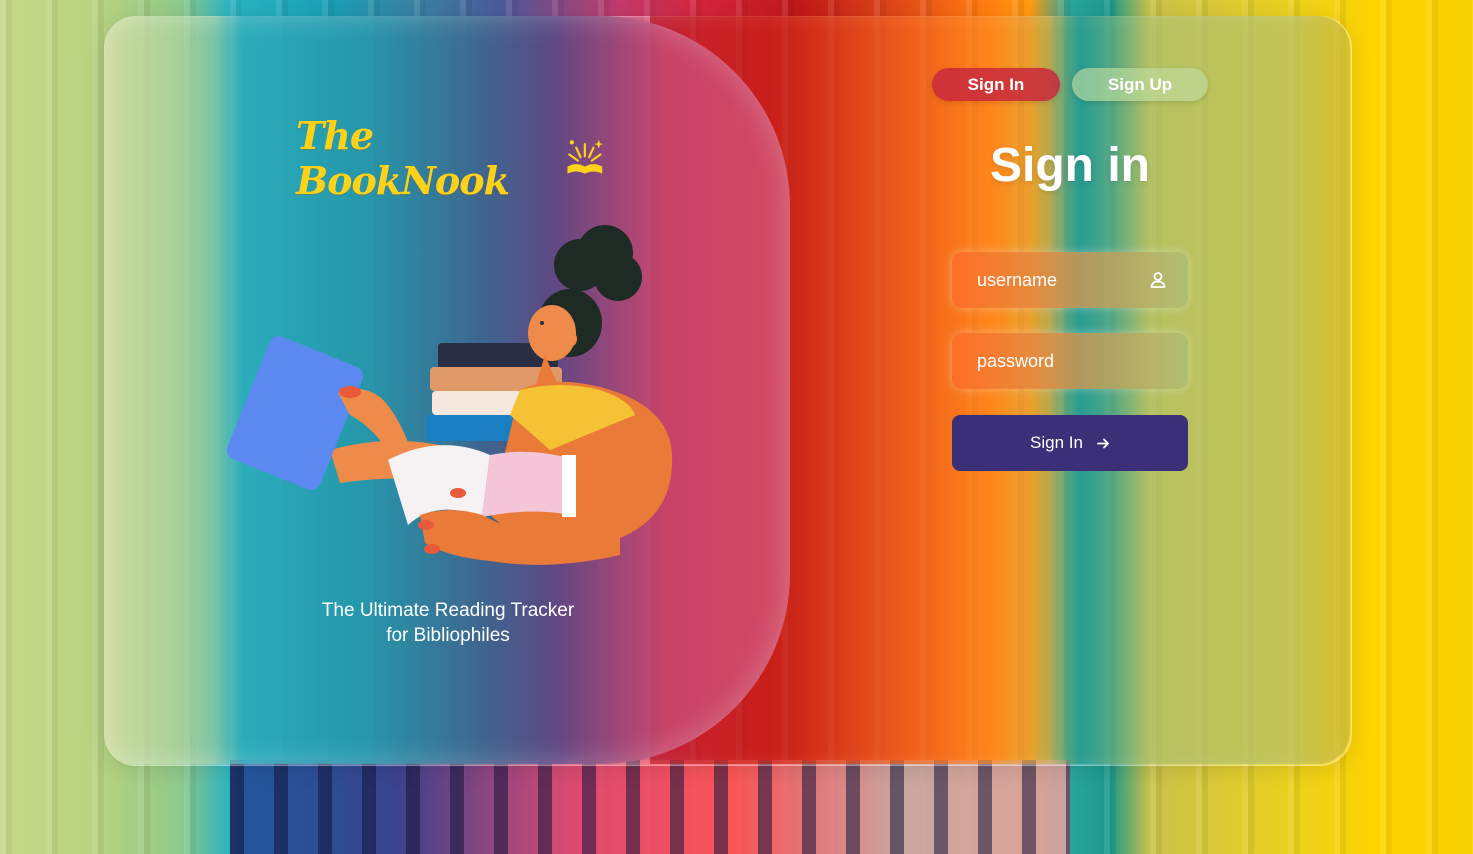  What do you see at coordinates (448, 610) in the screenshot?
I see `tagline-line-1: The Ultimate Reading Tracker` at bounding box center [448, 610].